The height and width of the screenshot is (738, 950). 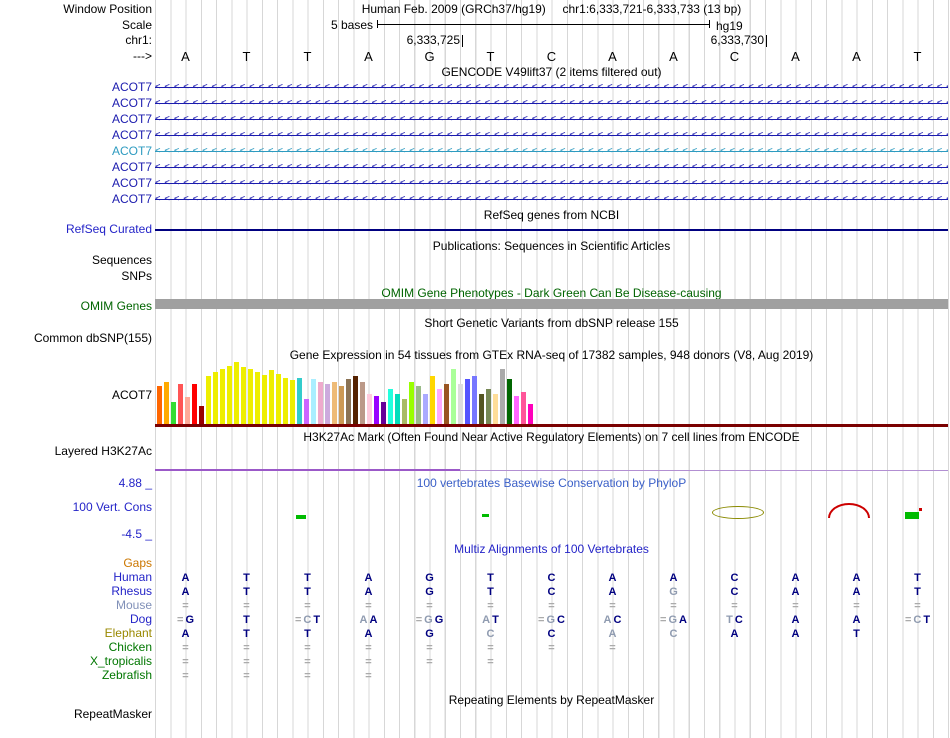 I want to click on multiz-row-elephant: ATTAGCCACAAT, so click(x=551, y=634).